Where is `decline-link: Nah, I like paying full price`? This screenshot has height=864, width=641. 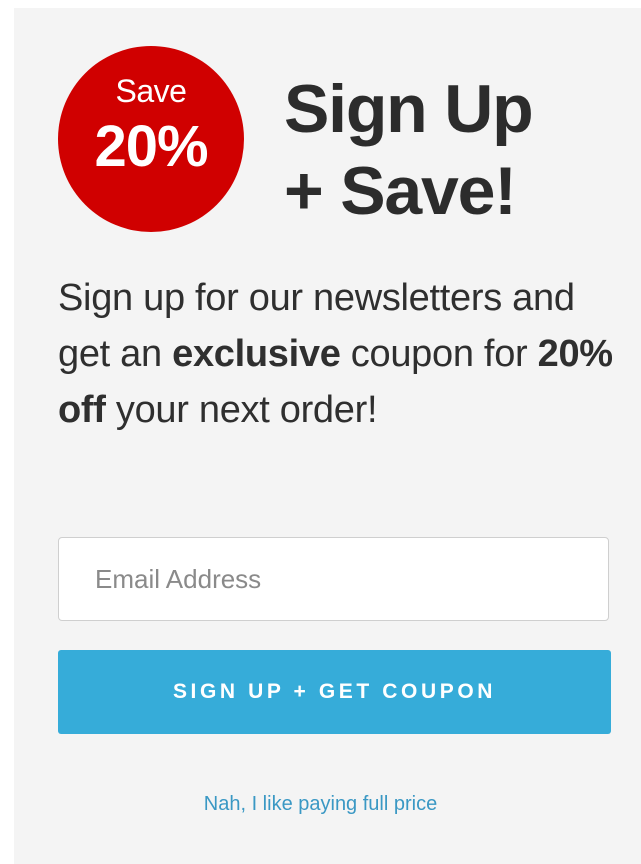
decline-link: Nah, I like paying full price is located at coordinates (320, 804).